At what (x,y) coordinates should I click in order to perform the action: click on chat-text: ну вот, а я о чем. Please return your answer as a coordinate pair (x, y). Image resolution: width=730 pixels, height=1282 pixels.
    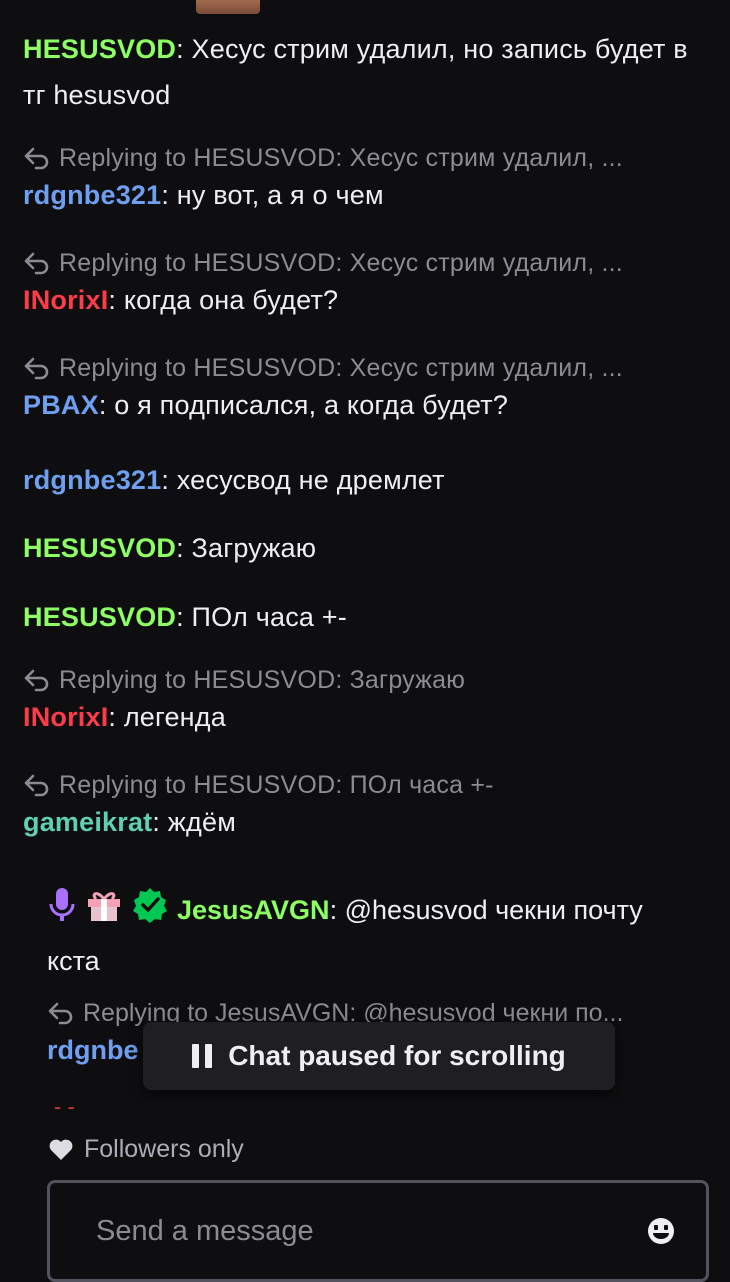
    Looking at the image, I should click on (280, 195).